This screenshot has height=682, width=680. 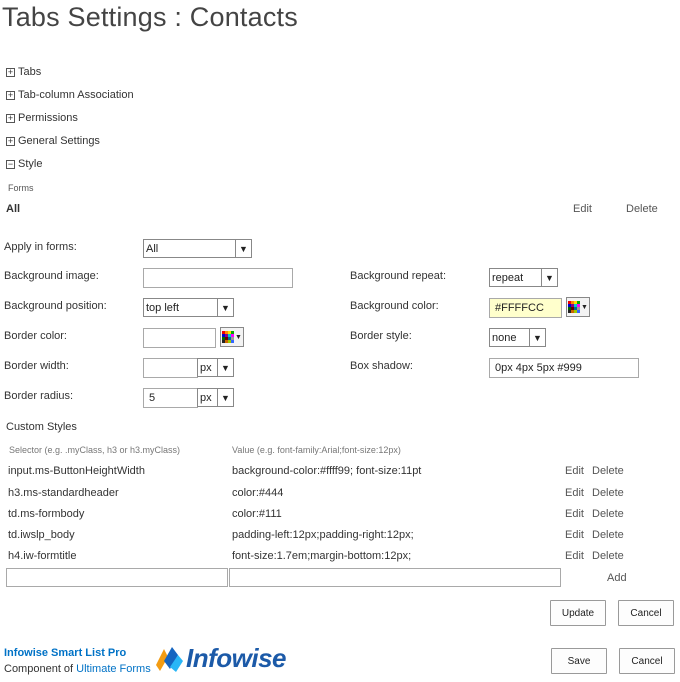 What do you see at coordinates (197, 248) in the screenshot?
I see `apply-in-forms-select: All ▼` at bounding box center [197, 248].